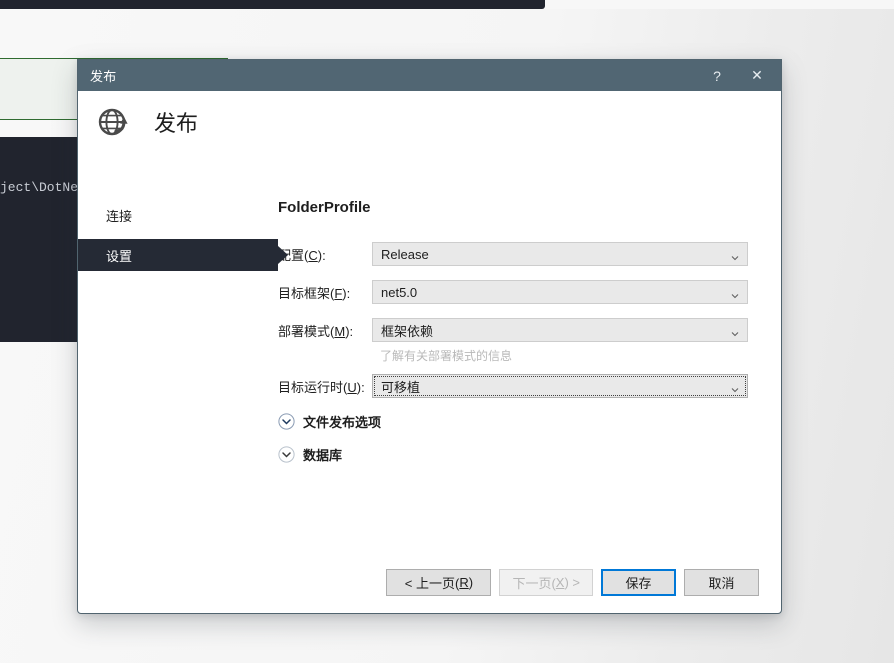 This screenshot has height=663, width=894. I want to click on sidebar-item-settings: 设置, so click(178, 255).